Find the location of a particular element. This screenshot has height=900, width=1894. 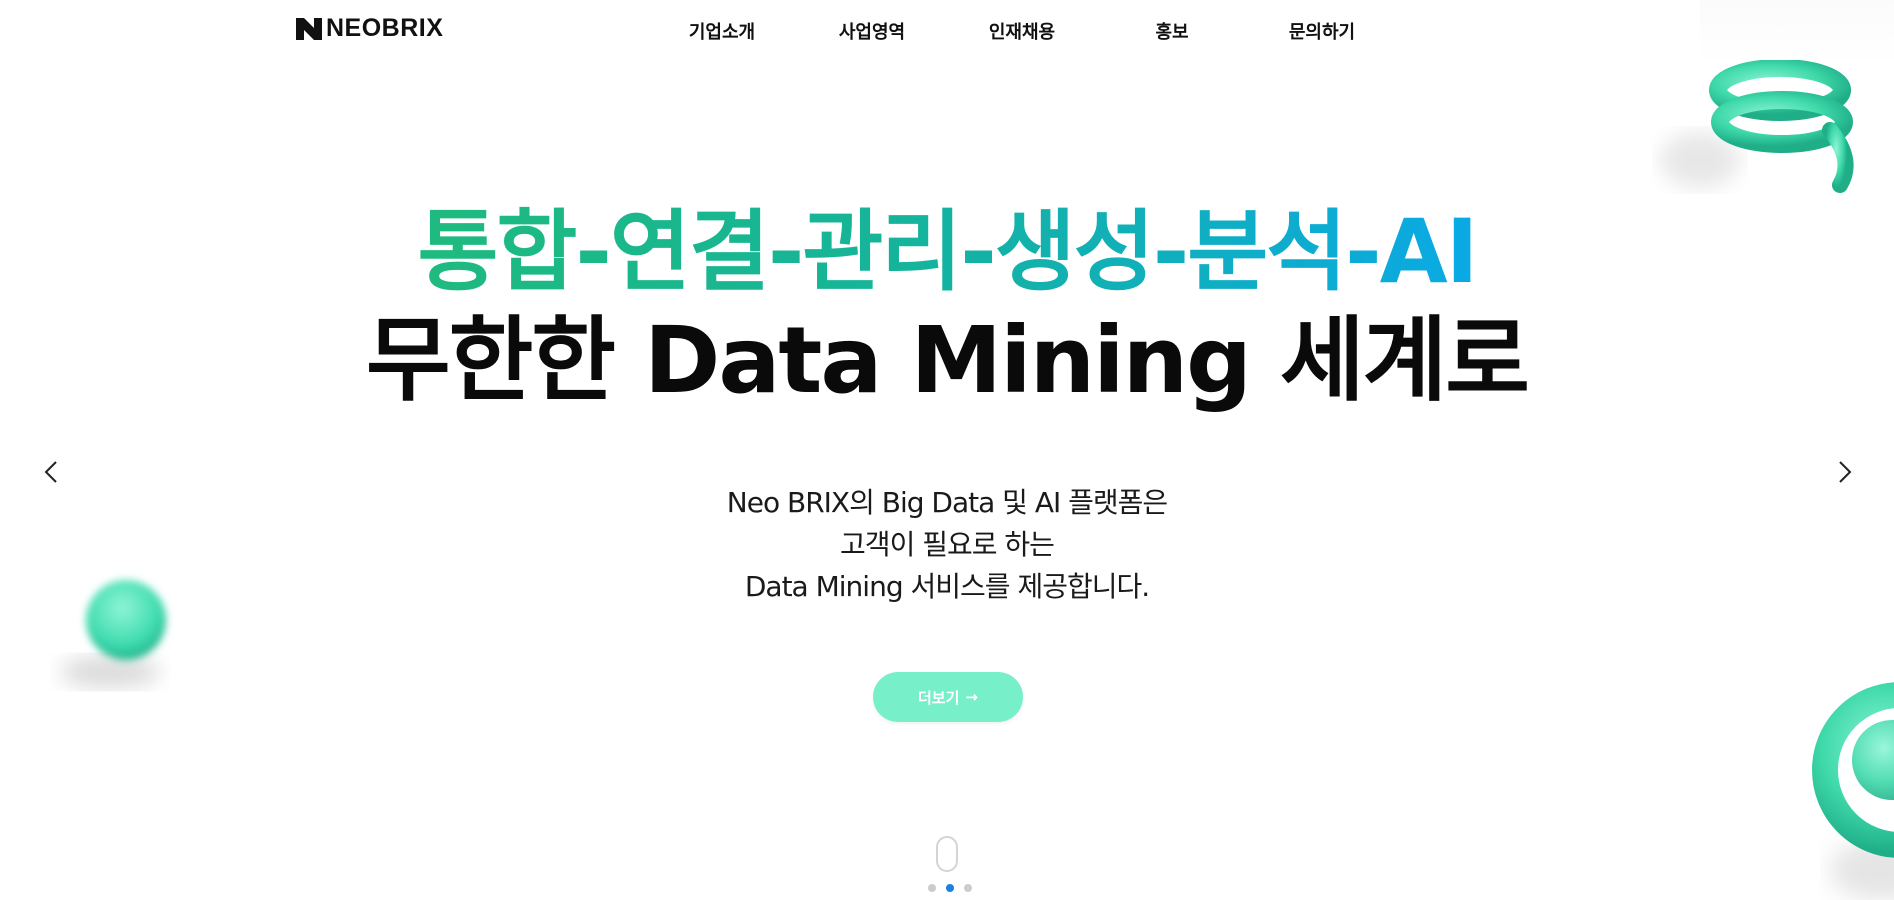

nav-item-contact: 문의하기 is located at coordinates (1322, 31).